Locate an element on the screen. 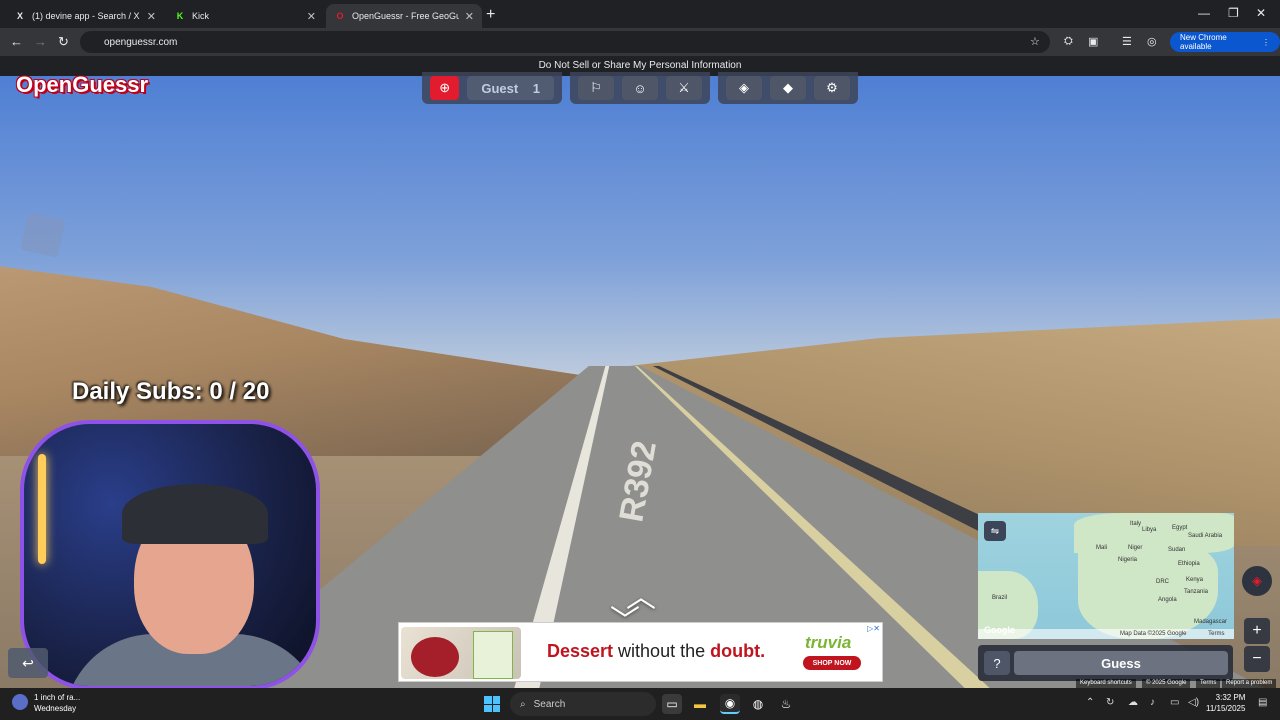 The width and height of the screenshot is (1280, 720). learn-button: ◆ is located at coordinates (788, 88).